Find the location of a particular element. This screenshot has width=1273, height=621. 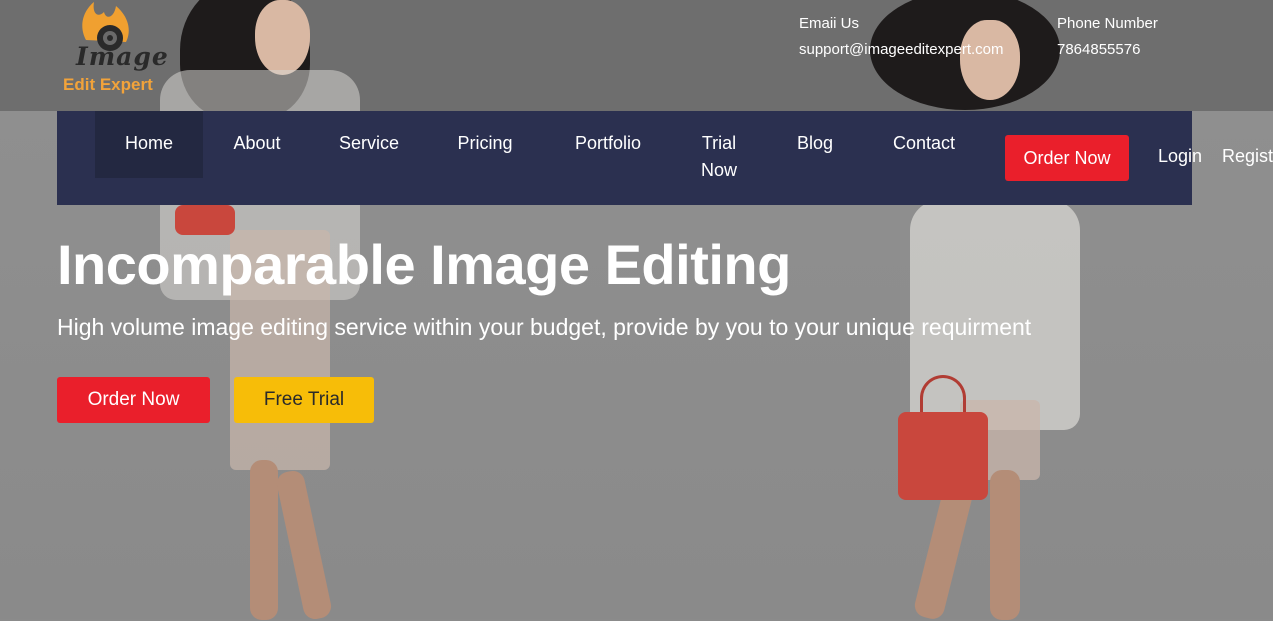

hero-headline: Incomparable Image Editing is located at coordinates (424, 264).